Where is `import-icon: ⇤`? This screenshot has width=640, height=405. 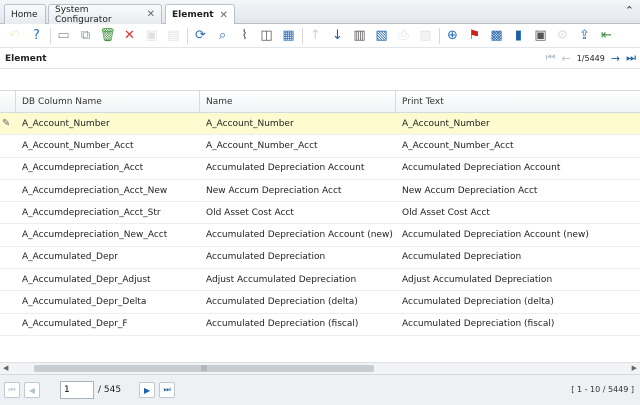
import-icon: ⇤ is located at coordinates (606, 36).